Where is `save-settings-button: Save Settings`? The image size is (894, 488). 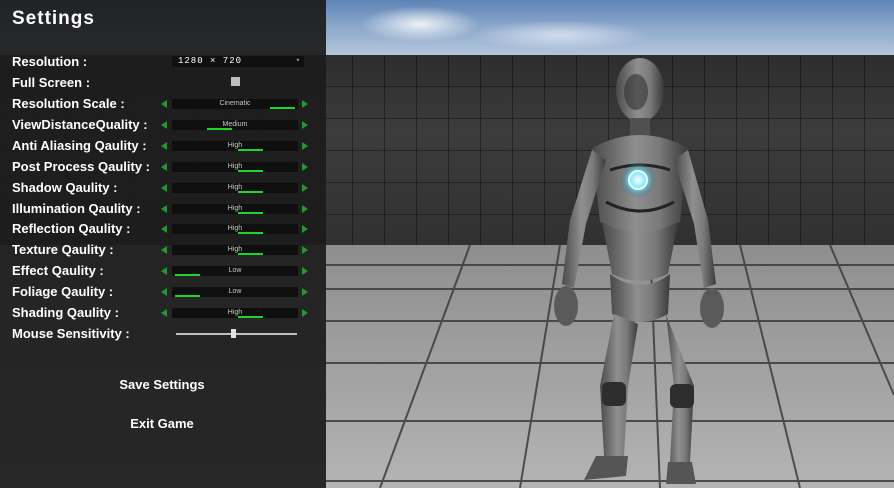
save-settings-button: Save Settings is located at coordinates (162, 384).